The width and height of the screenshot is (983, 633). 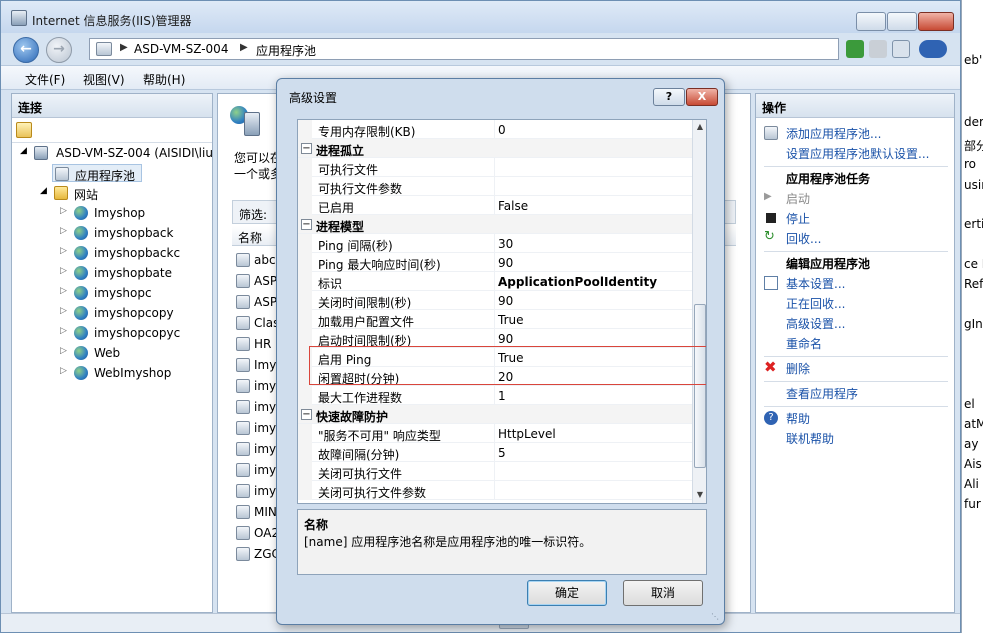 I want to click on dialog-close-button: X, so click(x=702, y=97).